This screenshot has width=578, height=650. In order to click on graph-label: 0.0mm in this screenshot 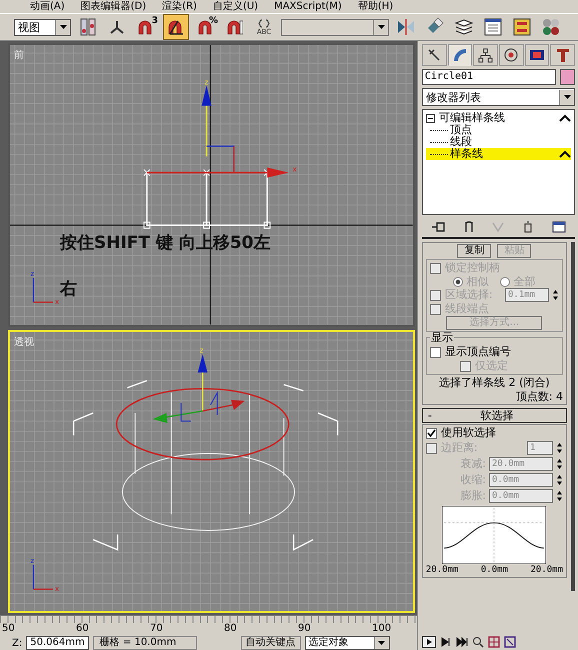, I will do `click(494, 570)`.